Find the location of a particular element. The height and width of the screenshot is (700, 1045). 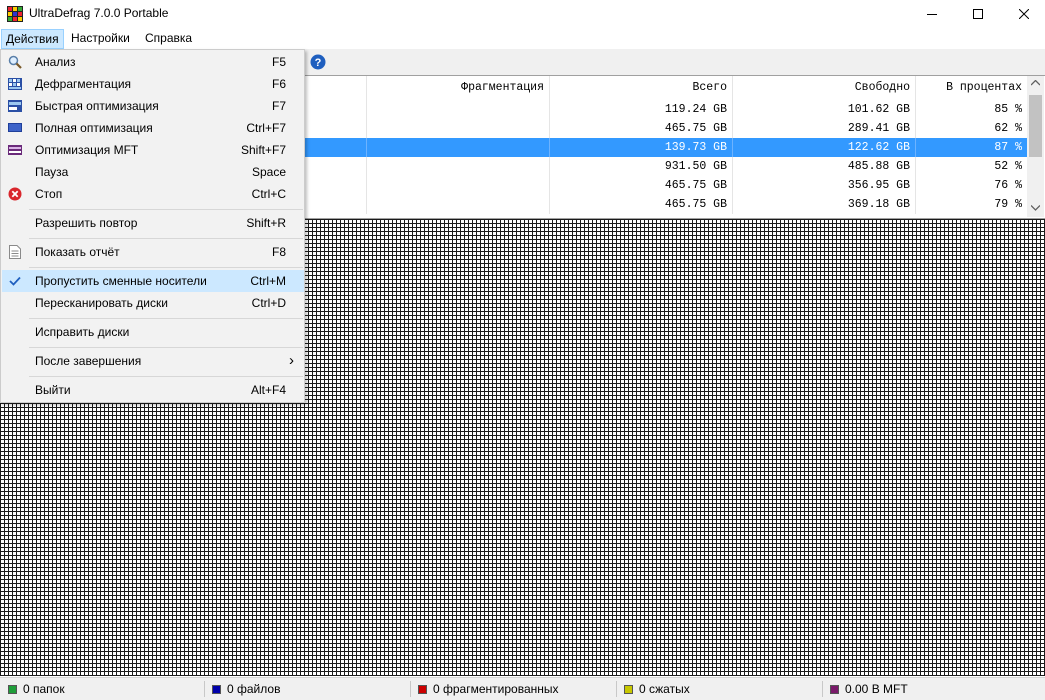

full-optimize-icon is located at coordinates (15, 128).